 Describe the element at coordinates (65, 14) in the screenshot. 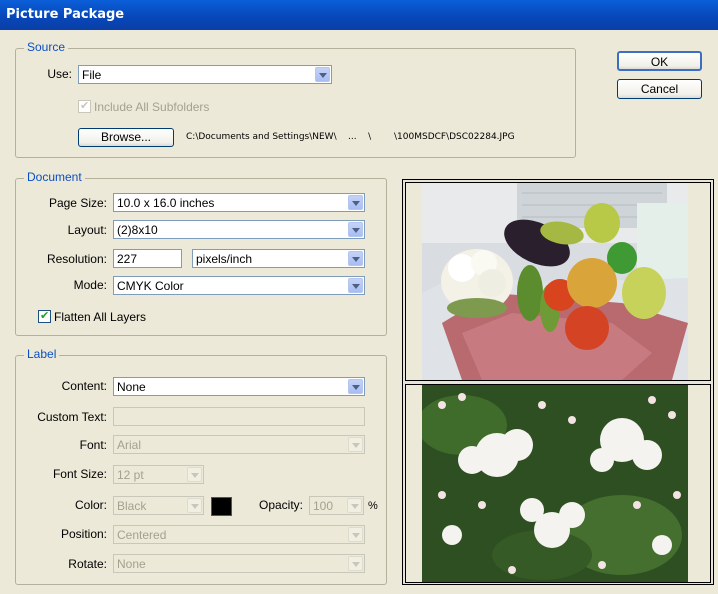

I see `window-title: Picture Package` at that location.